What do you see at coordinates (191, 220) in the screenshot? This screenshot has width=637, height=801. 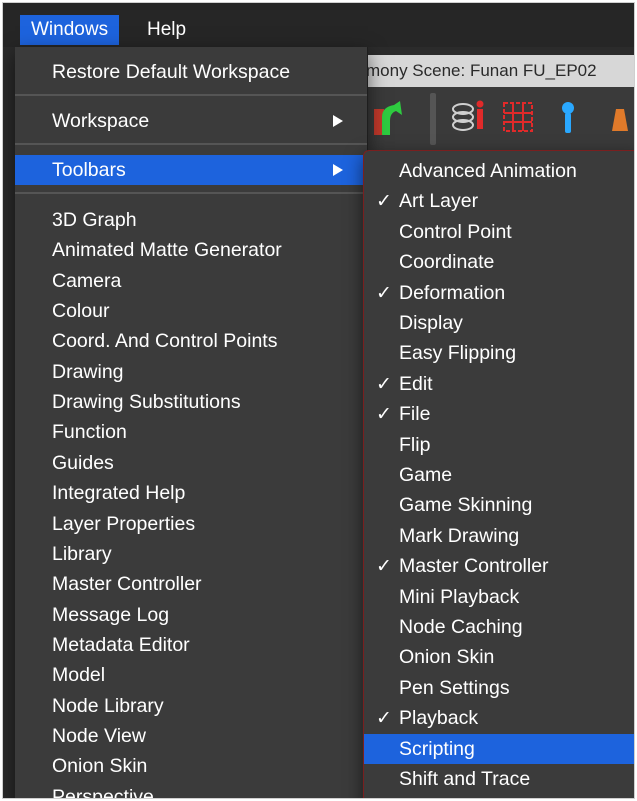 I see `windows-menu-item-3d-graph: 3D Graph` at bounding box center [191, 220].